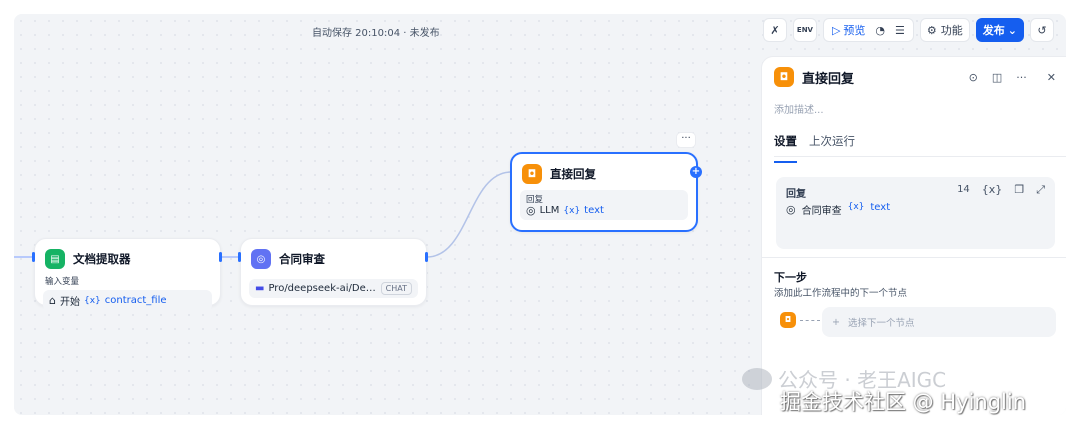 This screenshot has width=1080, height=429. What do you see at coordinates (951, 30) in the screenshot?
I see `features-label: 功能` at bounding box center [951, 30].